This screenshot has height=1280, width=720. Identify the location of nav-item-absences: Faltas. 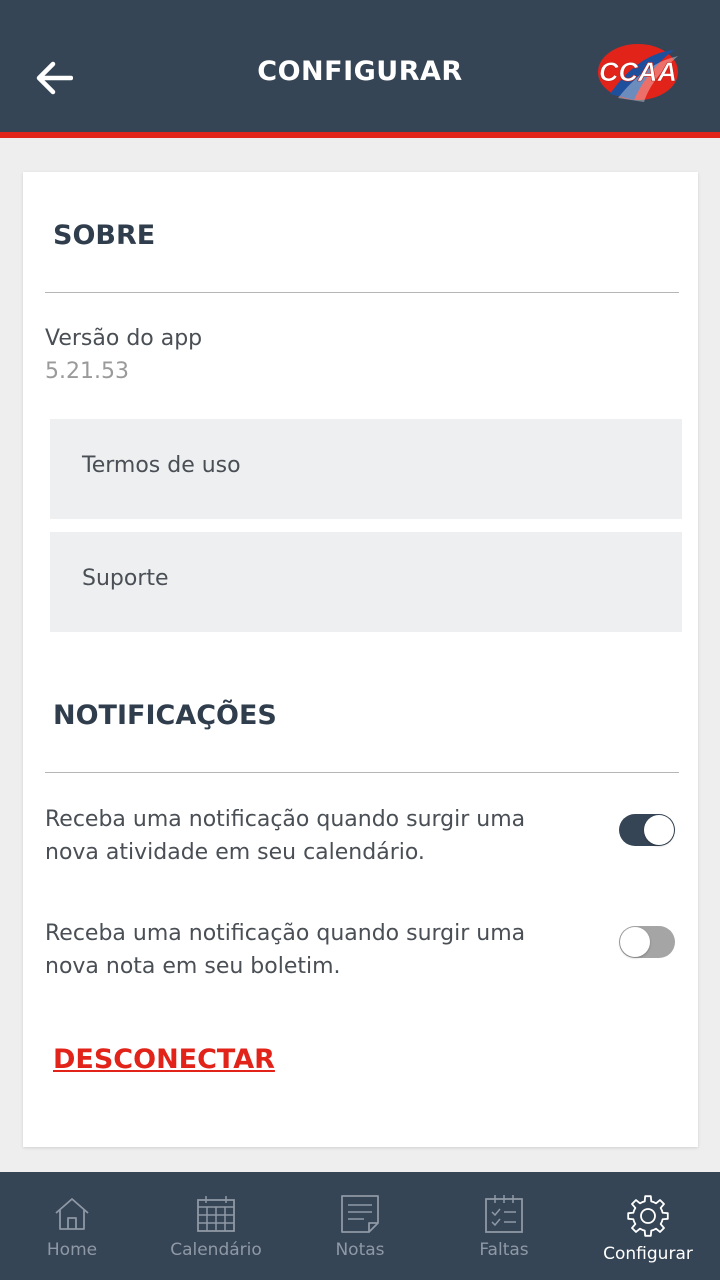
(504, 1226).